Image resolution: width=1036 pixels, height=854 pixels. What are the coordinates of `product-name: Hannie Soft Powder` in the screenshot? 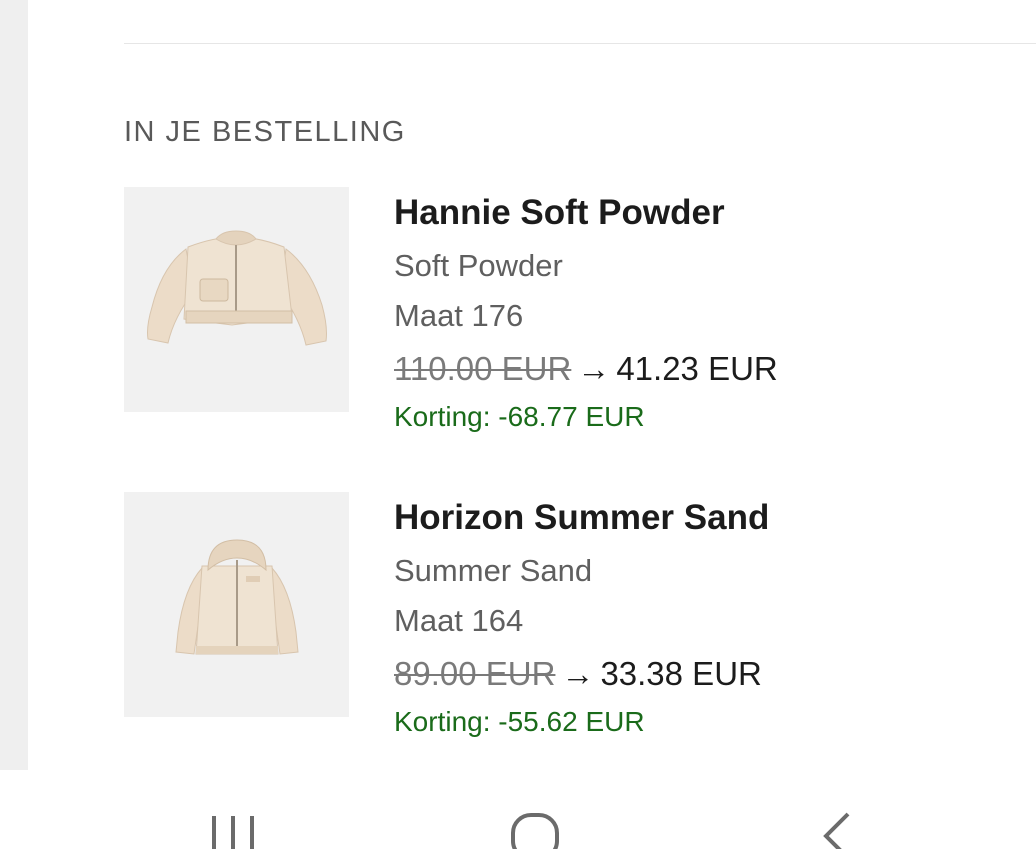 It's located at (586, 213).